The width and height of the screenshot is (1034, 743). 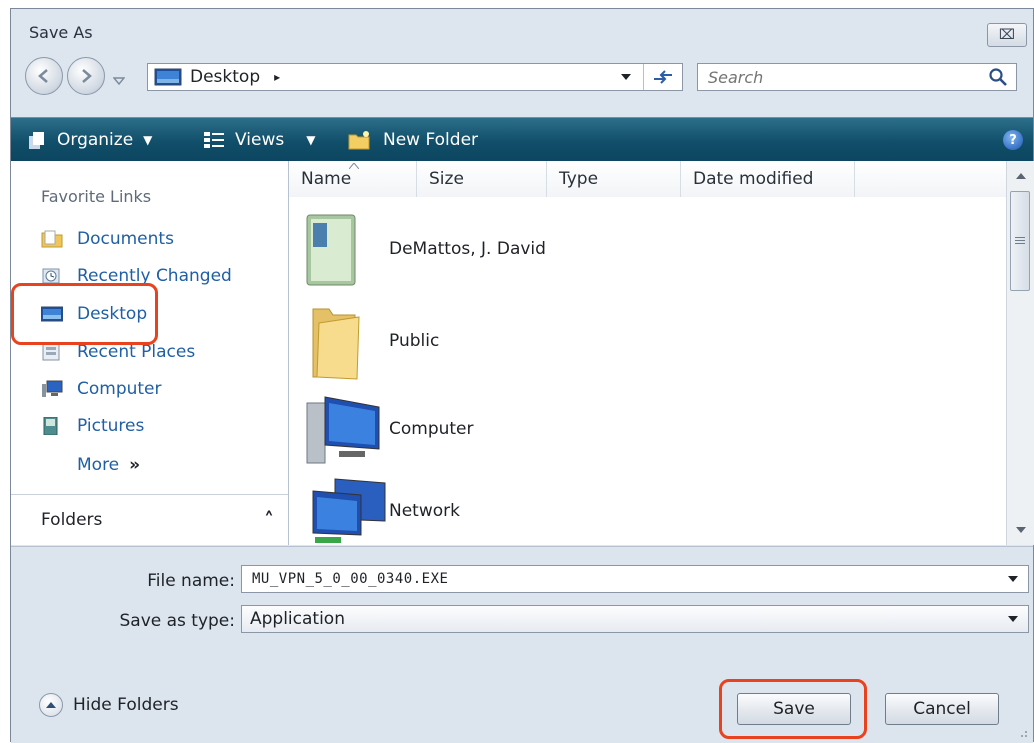 I want to click on new-folder-button: New Folder, so click(x=412, y=140).